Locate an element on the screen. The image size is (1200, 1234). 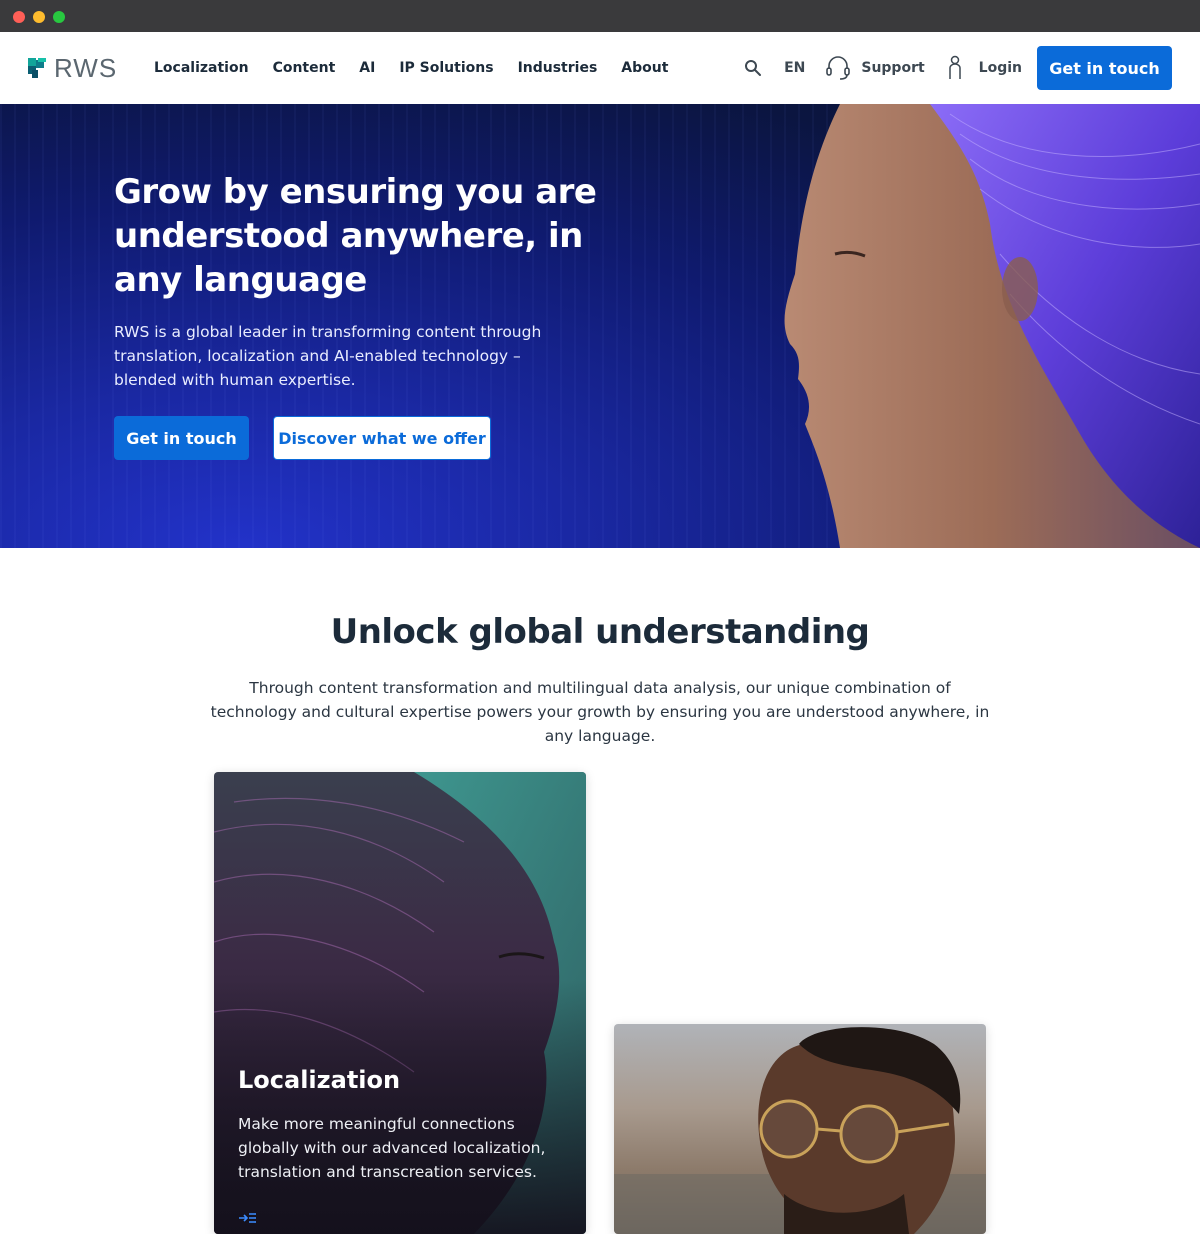
hero-woman-profile-image is located at coordinates (992, 326).